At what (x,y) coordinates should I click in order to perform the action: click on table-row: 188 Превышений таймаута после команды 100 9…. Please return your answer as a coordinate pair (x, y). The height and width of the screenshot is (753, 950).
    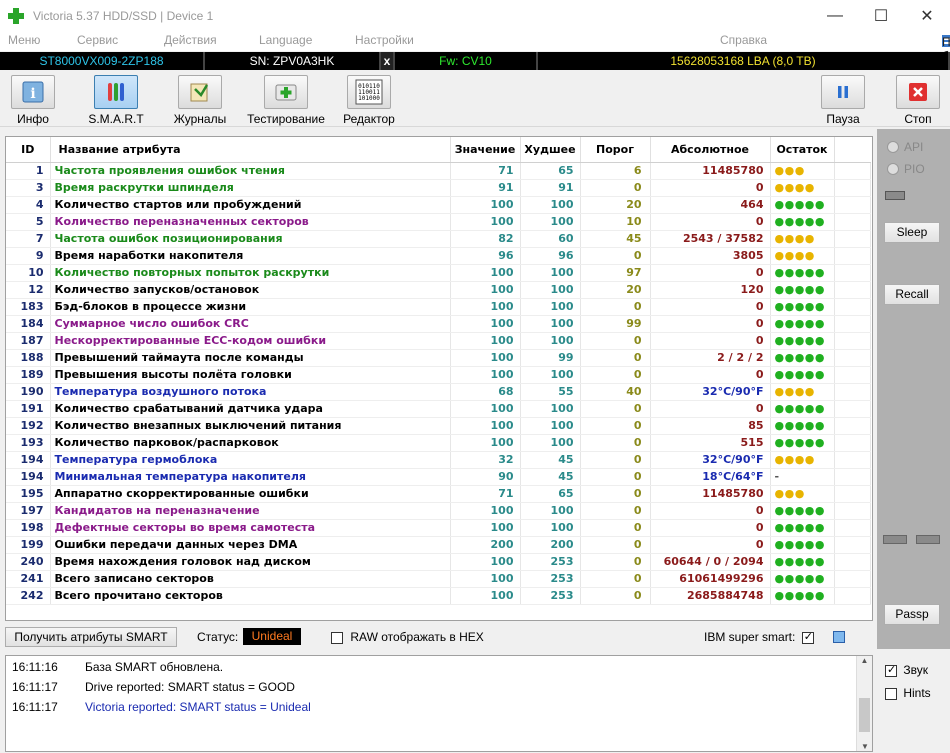
    Looking at the image, I should click on (438, 358).